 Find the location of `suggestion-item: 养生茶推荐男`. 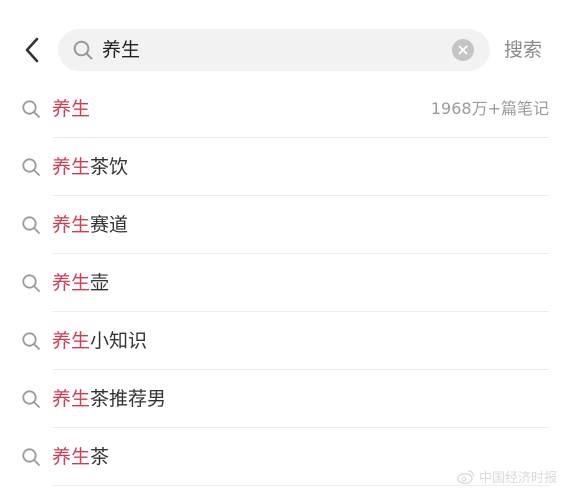

suggestion-item: 养生茶推荐男 is located at coordinates (284, 399).